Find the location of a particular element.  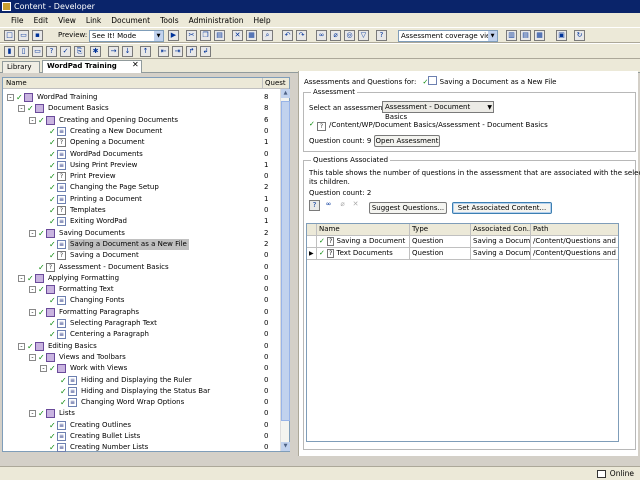

move-up-icon: ↑ is located at coordinates (145, 51).